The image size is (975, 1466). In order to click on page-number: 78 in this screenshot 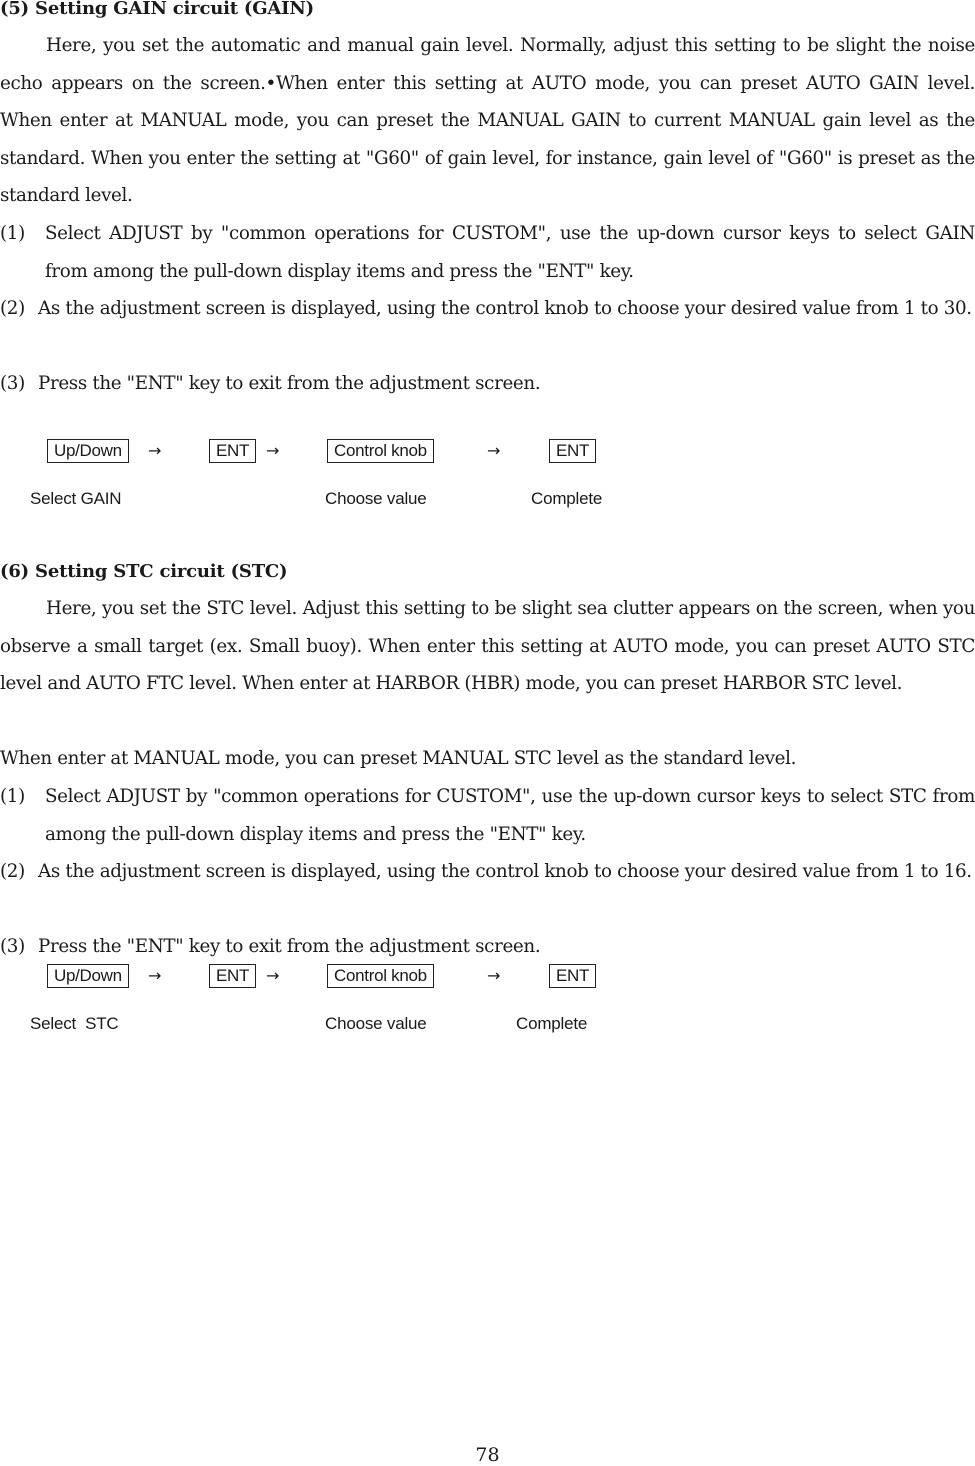, I will do `click(487, 1455)`.